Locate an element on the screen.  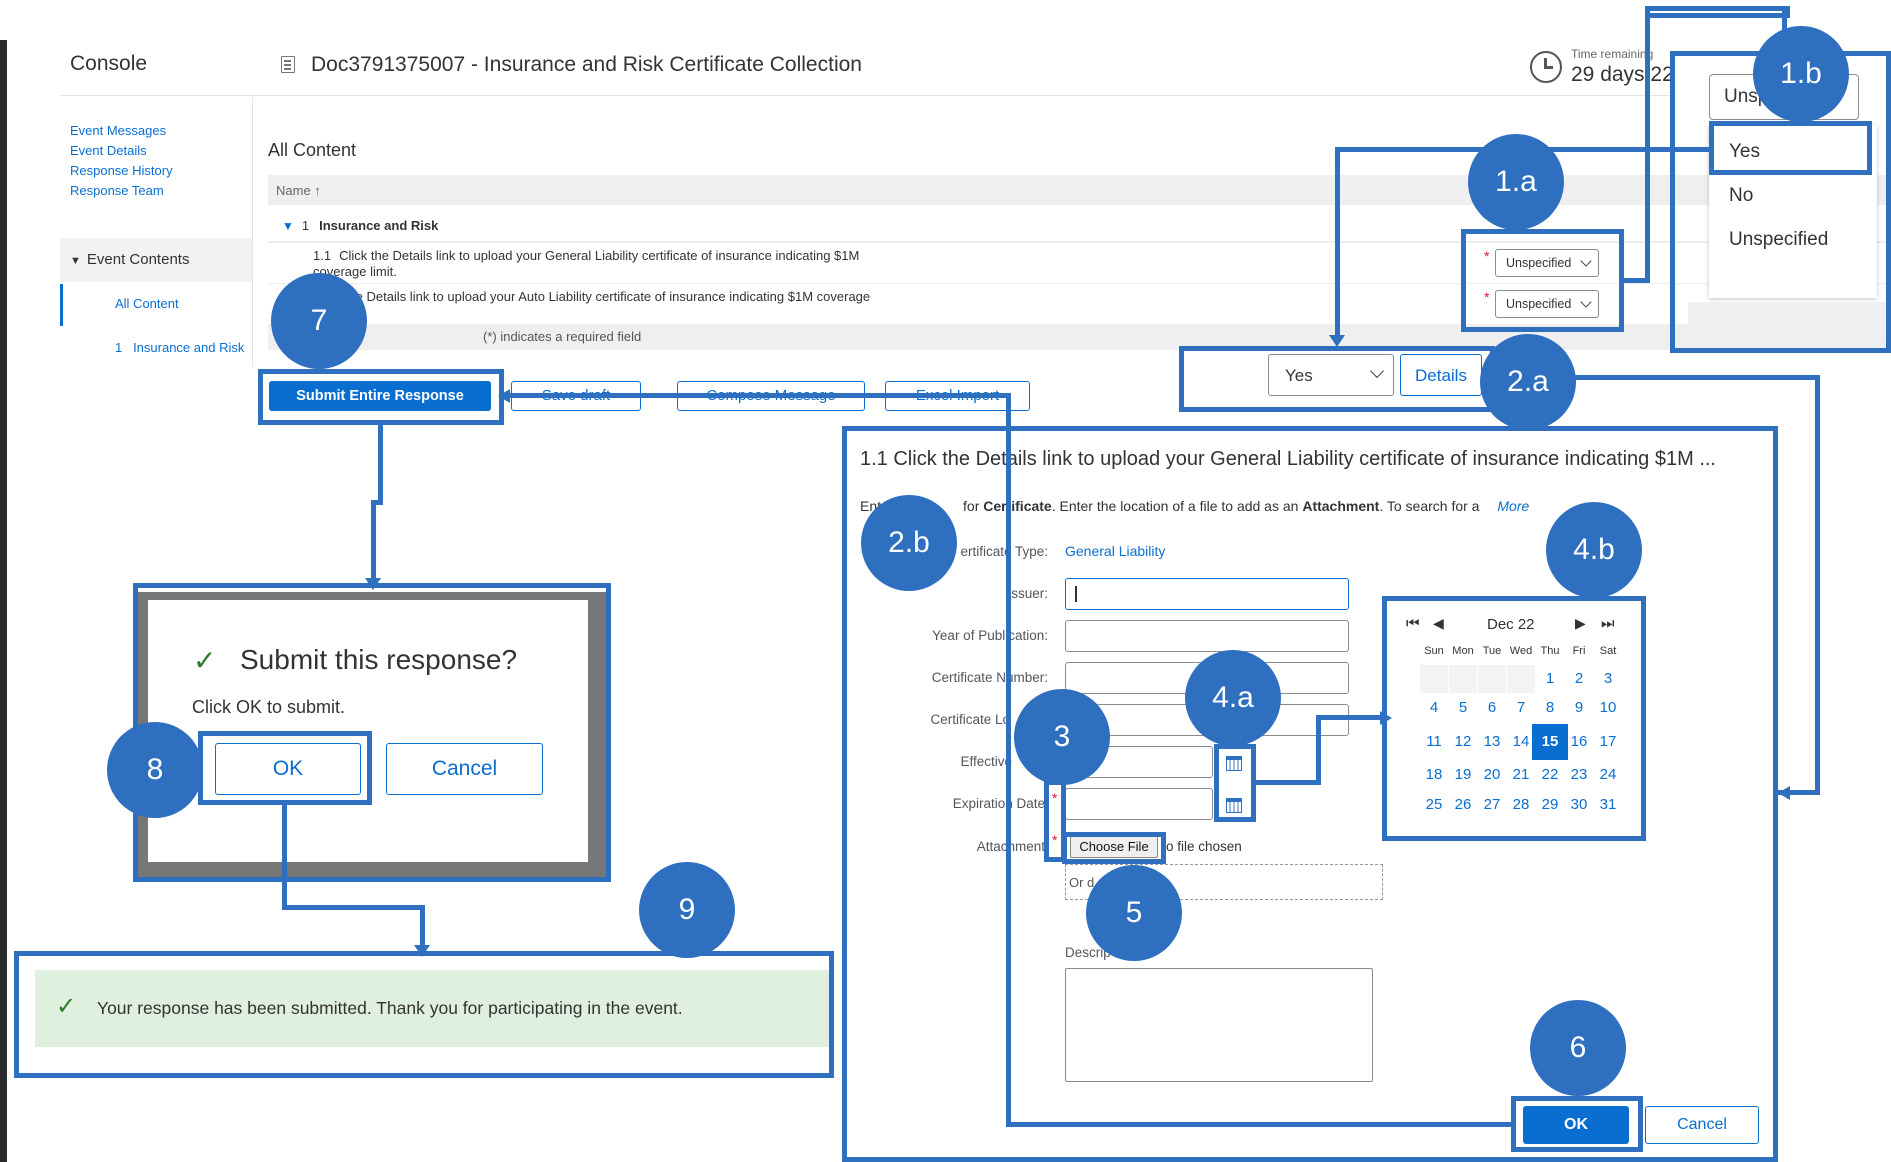
sidebar-item-response-history: Response History is located at coordinates (121, 171).